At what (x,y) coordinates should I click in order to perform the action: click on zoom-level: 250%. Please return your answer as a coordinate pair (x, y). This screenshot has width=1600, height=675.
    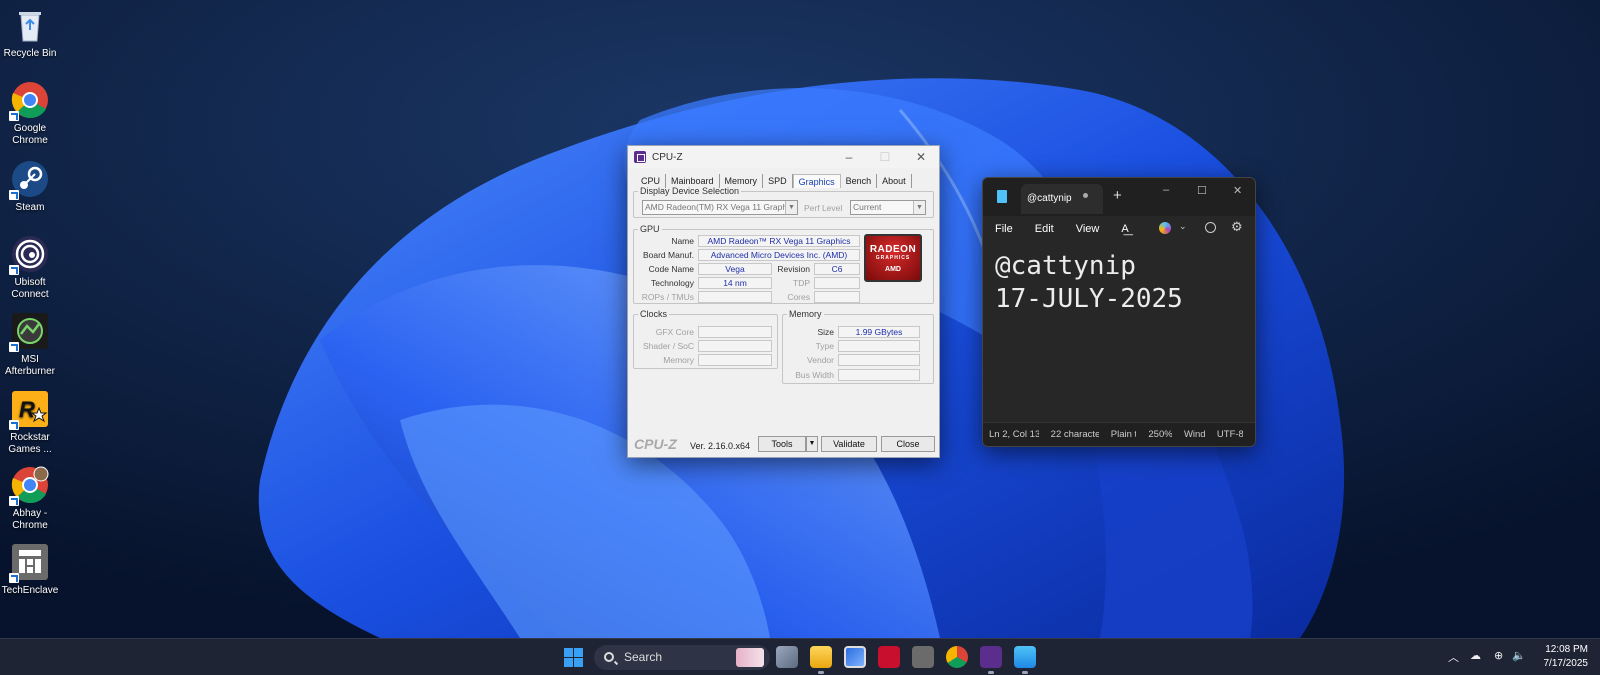
    Looking at the image, I should click on (1160, 434).